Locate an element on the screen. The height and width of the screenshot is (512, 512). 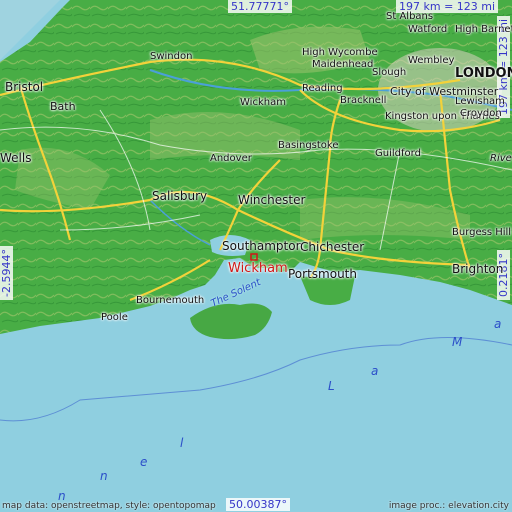
place-slough: Slough is located at coordinates (389, 72).